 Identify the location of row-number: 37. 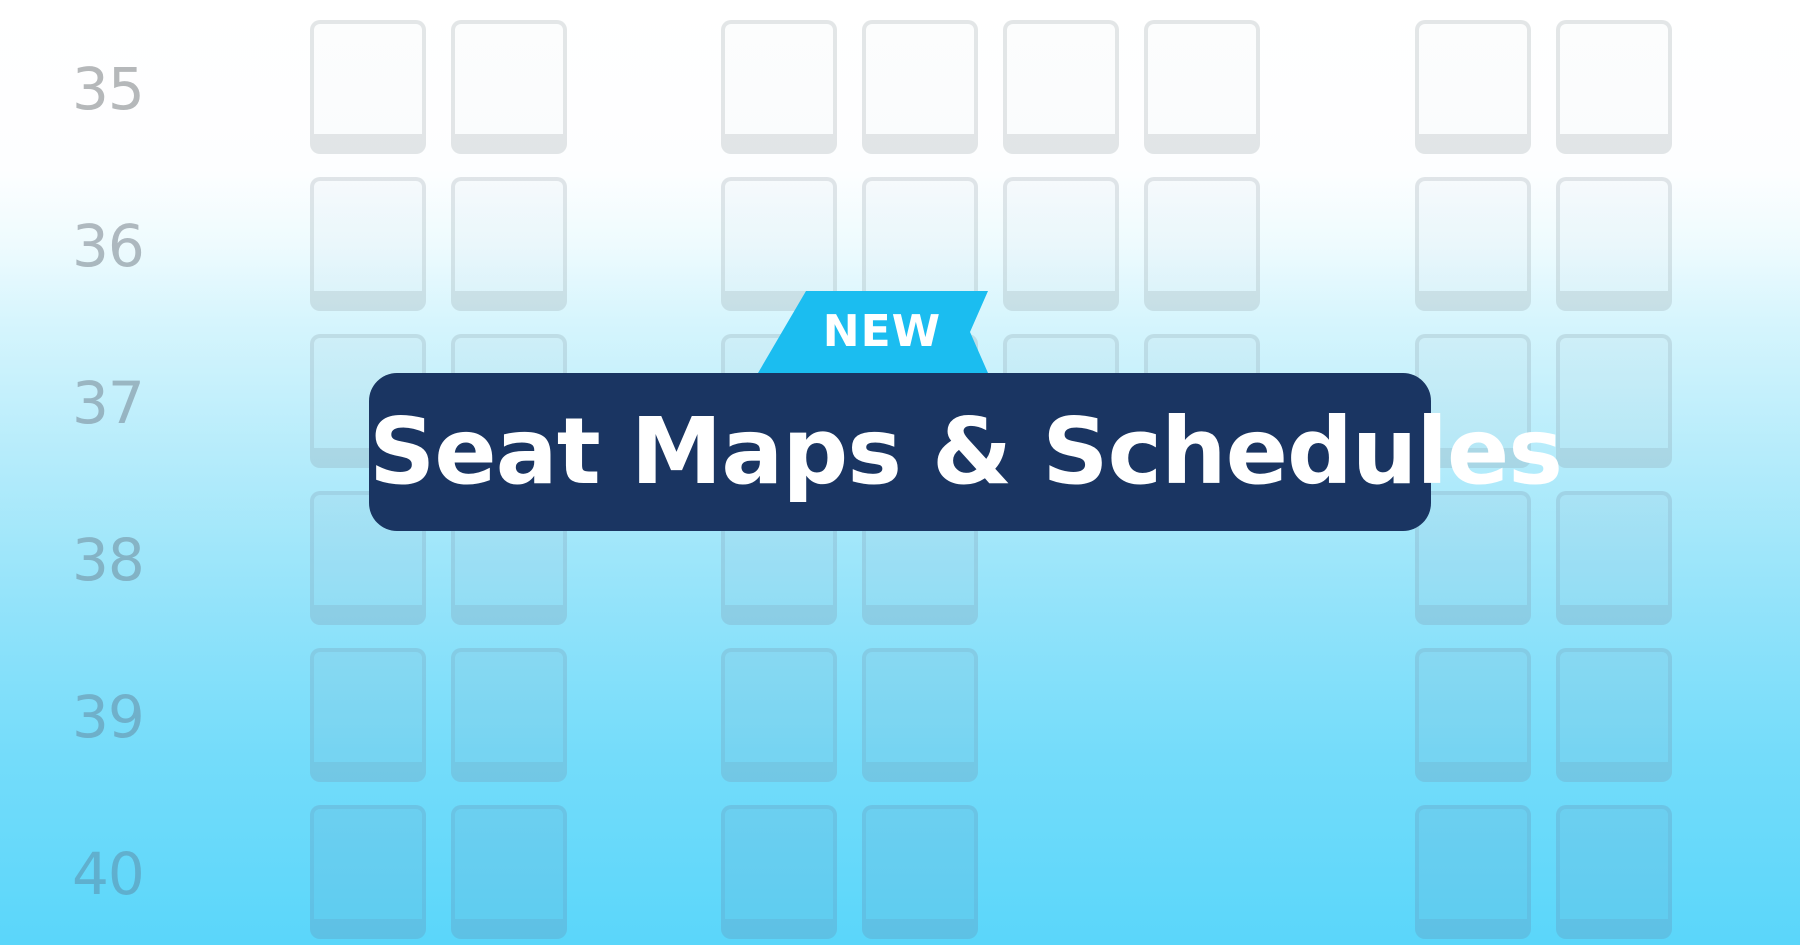
(108, 403).